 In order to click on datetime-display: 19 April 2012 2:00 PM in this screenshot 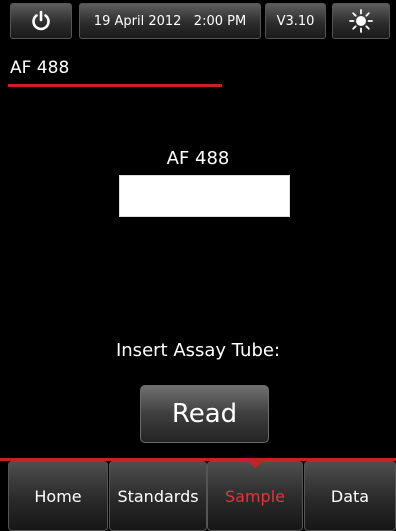, I will do `click(170, 21)`.